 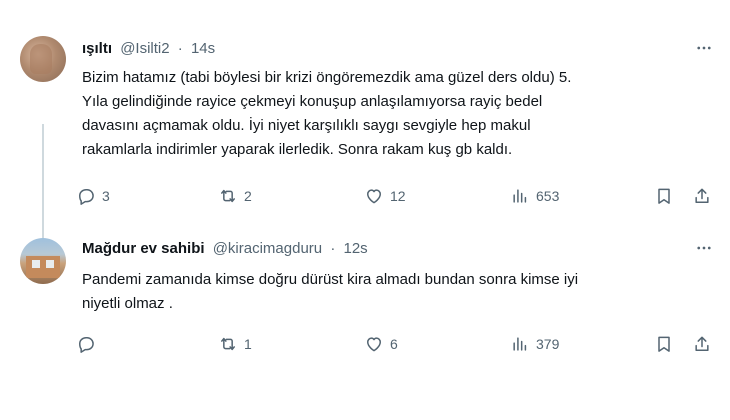 I want to click on views-button: 379, so click(x=534, y=344).